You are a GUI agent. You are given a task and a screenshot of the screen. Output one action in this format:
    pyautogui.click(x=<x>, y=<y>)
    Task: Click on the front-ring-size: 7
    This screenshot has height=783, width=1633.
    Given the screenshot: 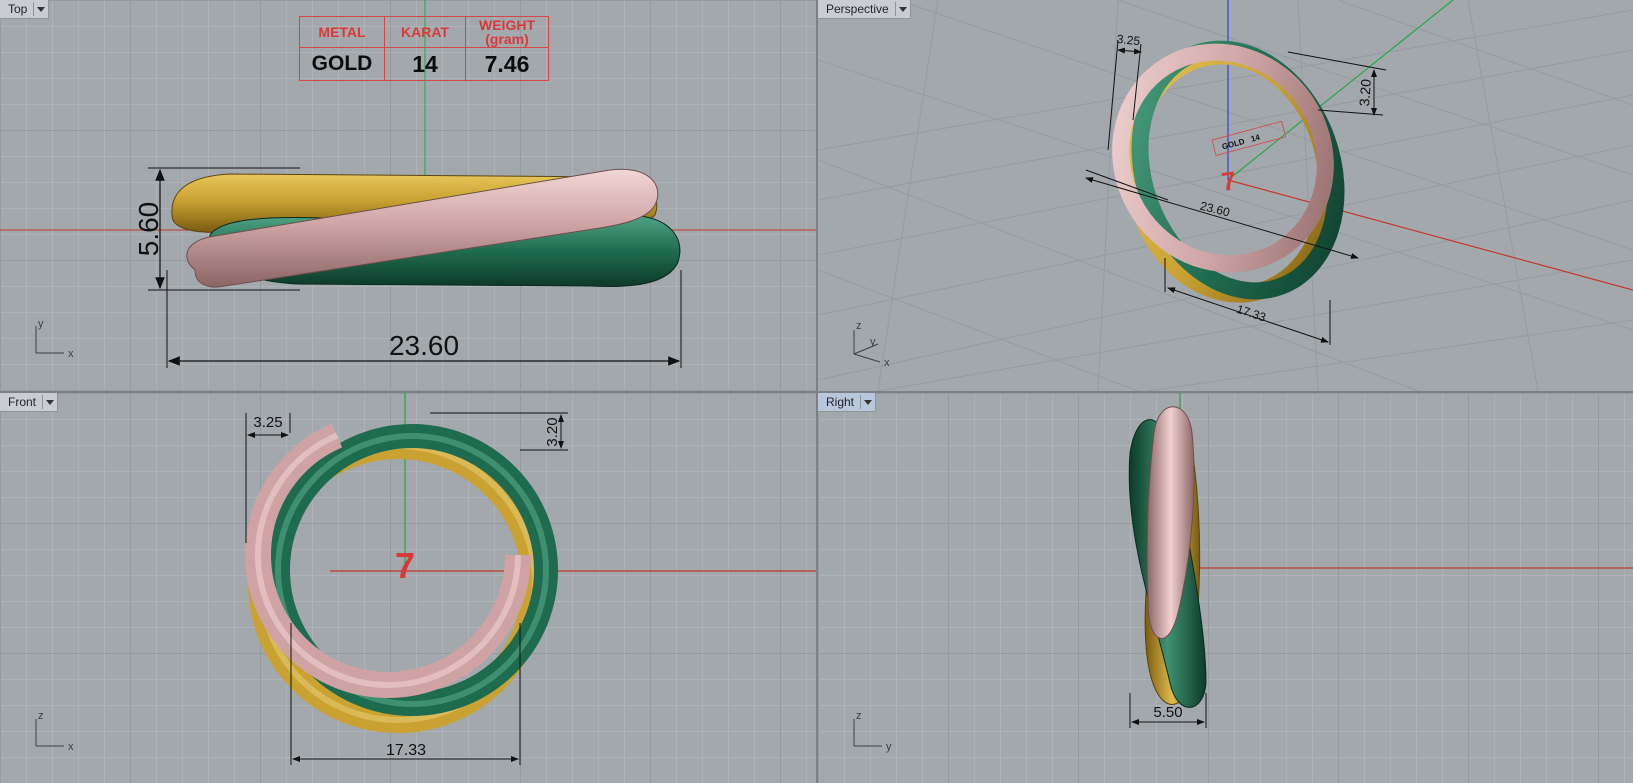 What is the action you would take?
    pyautogui.click(x=405, y=565)
    